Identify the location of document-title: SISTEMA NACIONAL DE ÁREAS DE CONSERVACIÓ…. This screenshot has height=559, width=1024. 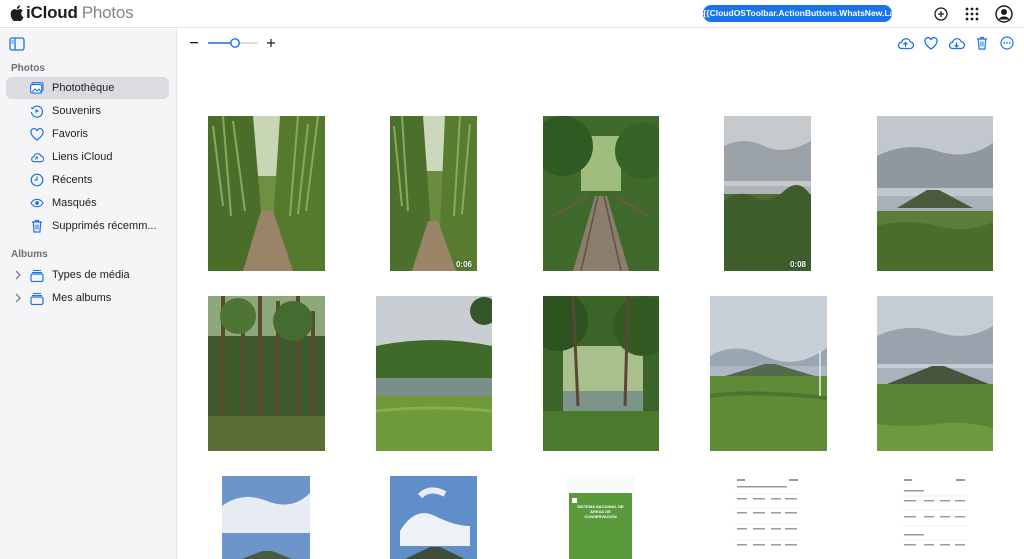
(600, 511).